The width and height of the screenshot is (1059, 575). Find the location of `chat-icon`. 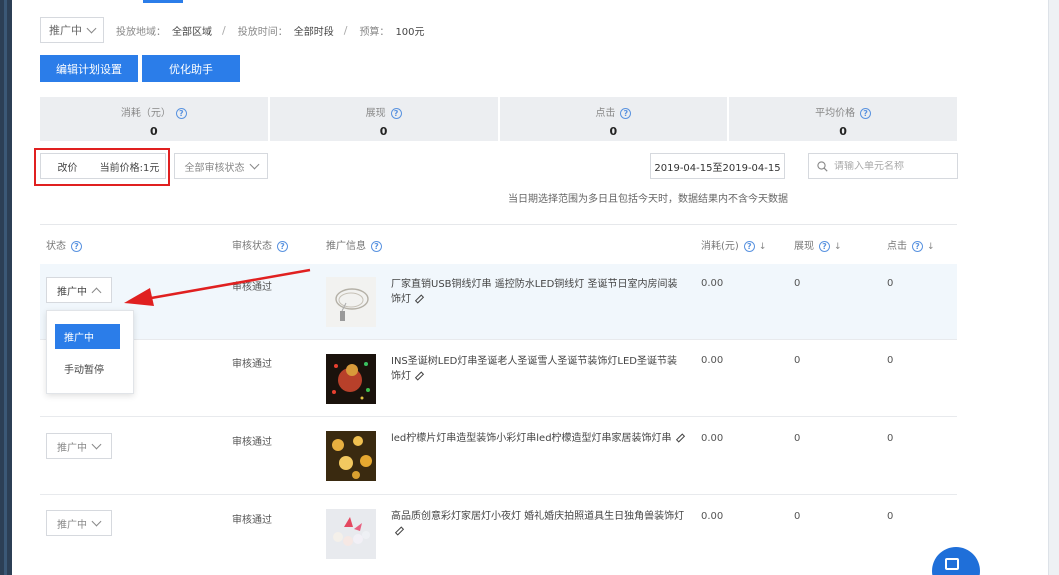

chat-icon is located at coordinates (952, 564).